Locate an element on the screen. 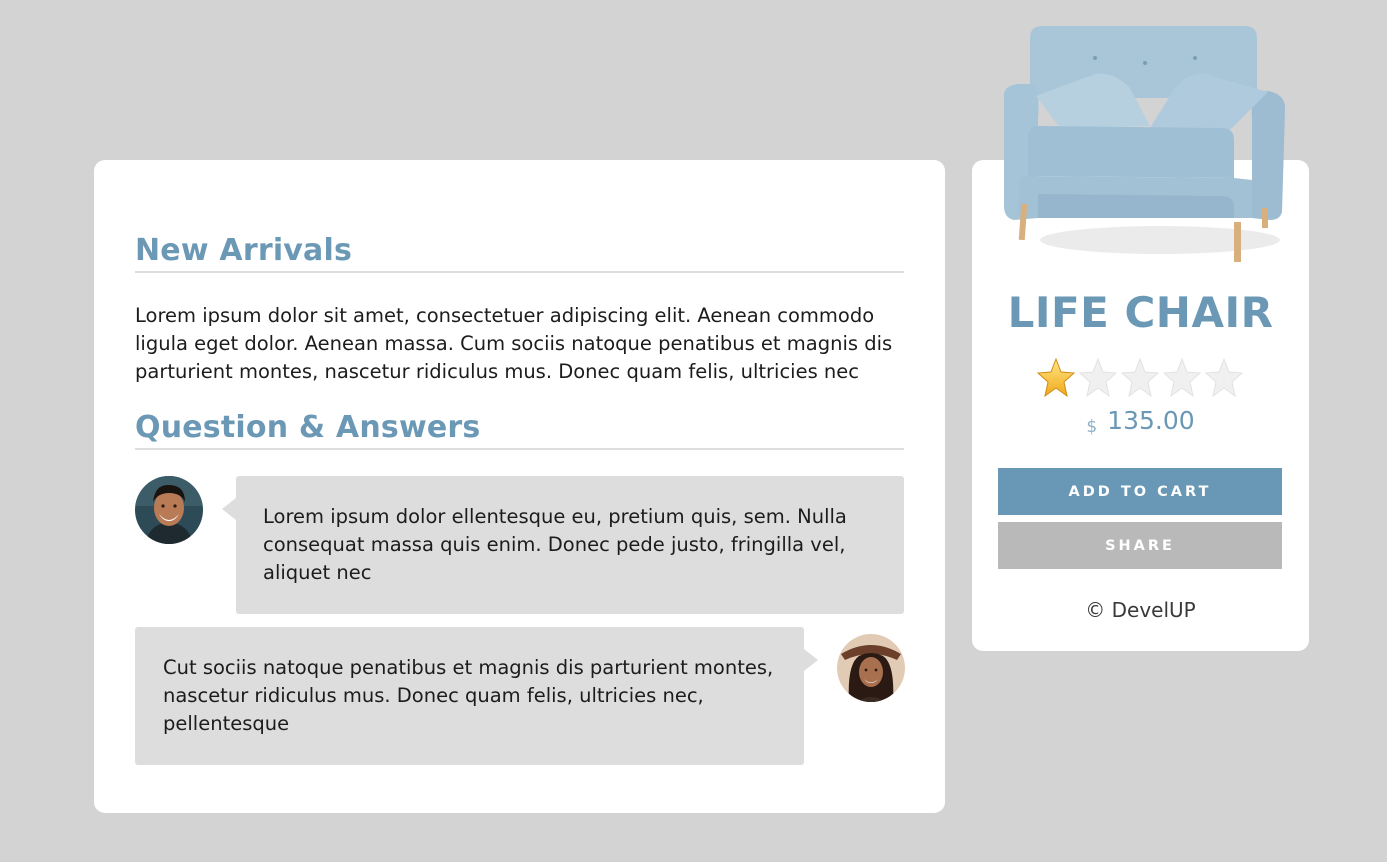 The image size is (1387, 862). price-amount: 135.00 is located at coordinates (1151, 420).